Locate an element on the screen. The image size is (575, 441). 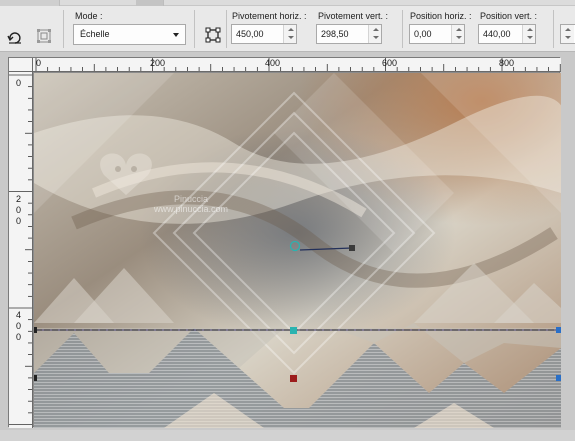
pick-tool-icon is located at coordinates (213, 35).